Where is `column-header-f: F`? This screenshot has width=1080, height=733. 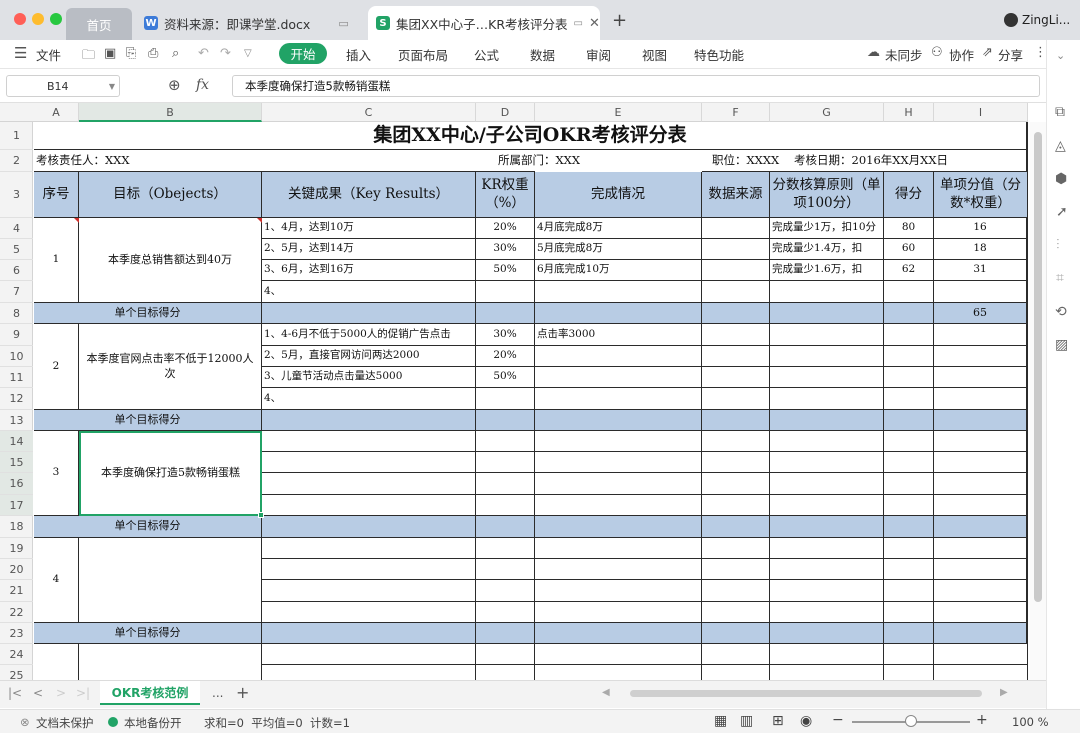 column-header-f: F is located at coordinates (736, 112).